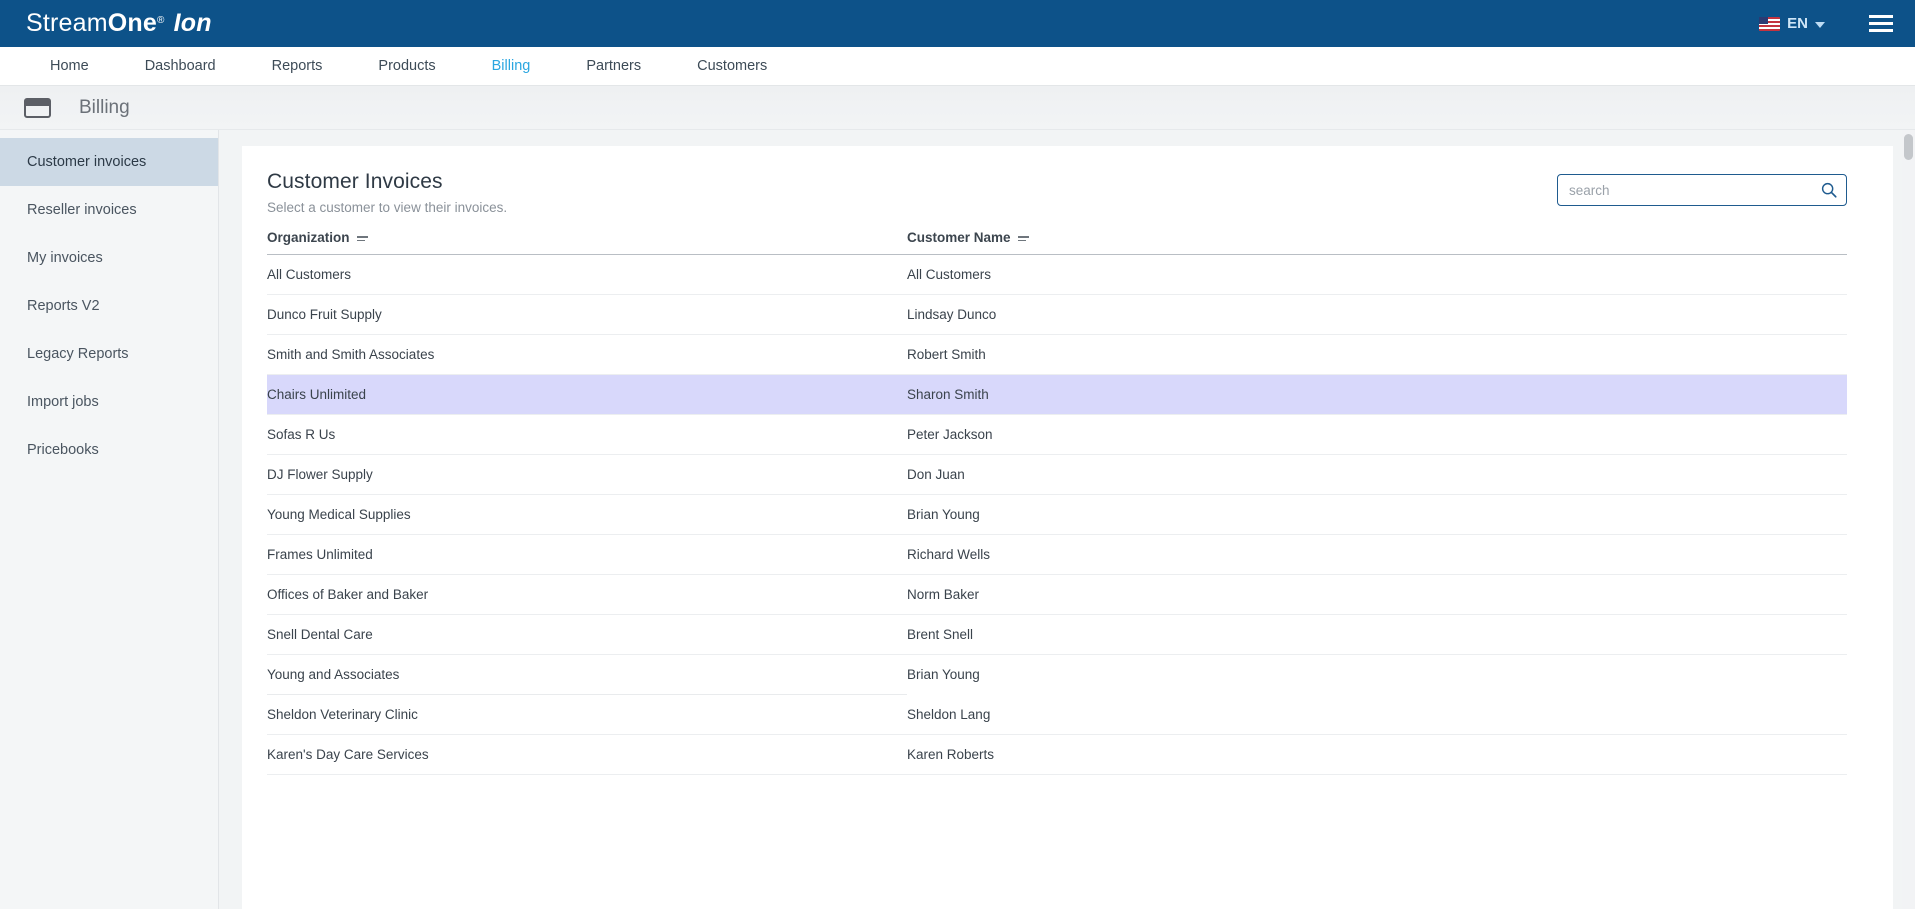 This screenshot has height=909, width=1915. I want to click on table-row-selected: Chairs Unlimited Sharon Smith, so click(1057, 394).